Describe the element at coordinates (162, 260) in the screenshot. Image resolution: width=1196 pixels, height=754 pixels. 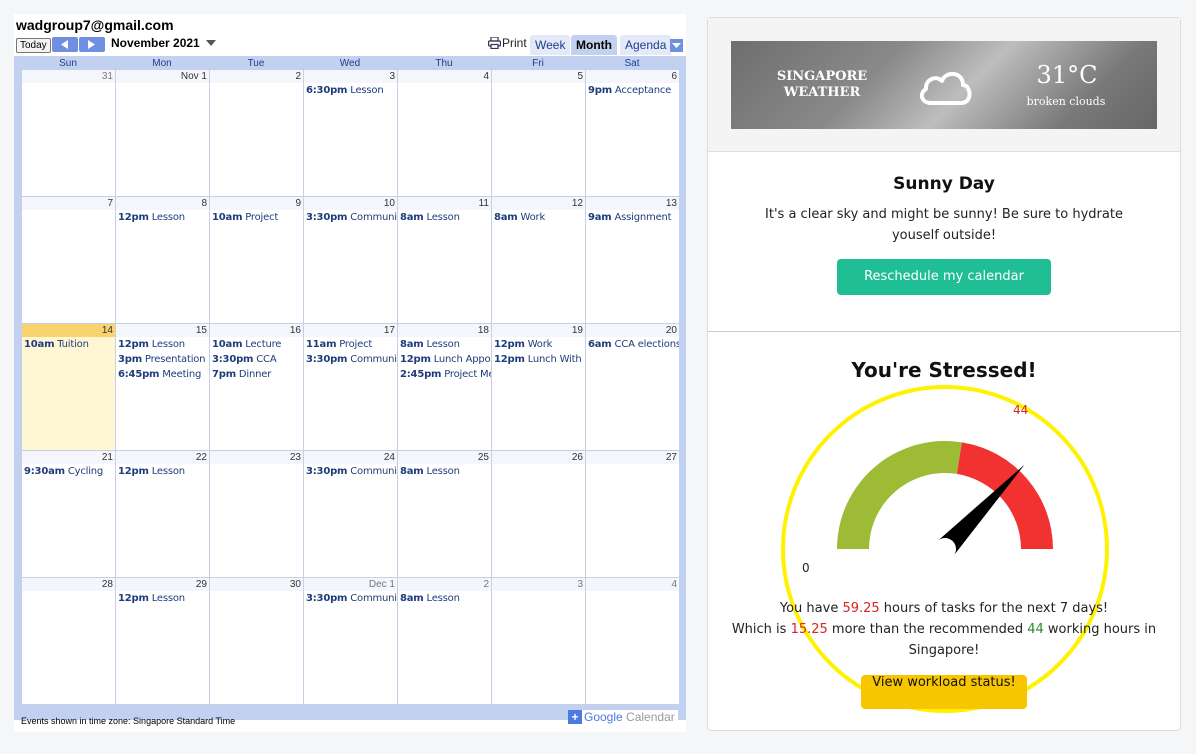
I see `day-cell: 8 12pm Lesson` at that location.